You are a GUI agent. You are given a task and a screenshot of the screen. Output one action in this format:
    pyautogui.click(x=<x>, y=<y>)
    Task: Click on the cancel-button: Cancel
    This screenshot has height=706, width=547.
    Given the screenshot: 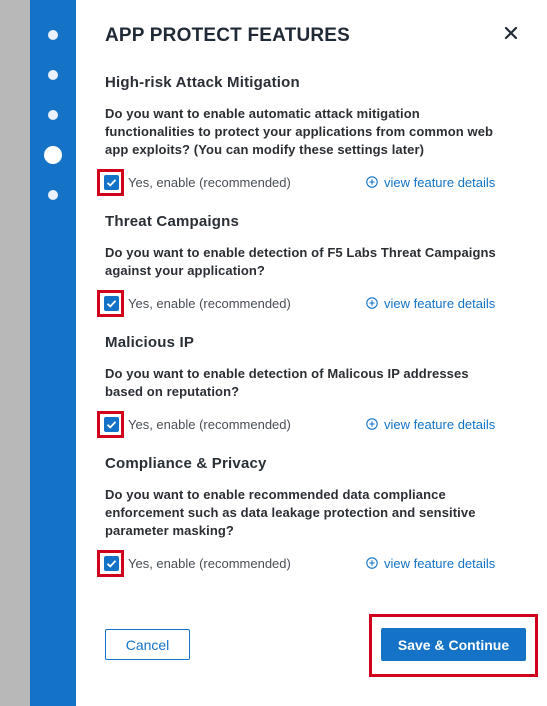 What is the action you would take?
    pyautogui.click(x=147, y=644)
    